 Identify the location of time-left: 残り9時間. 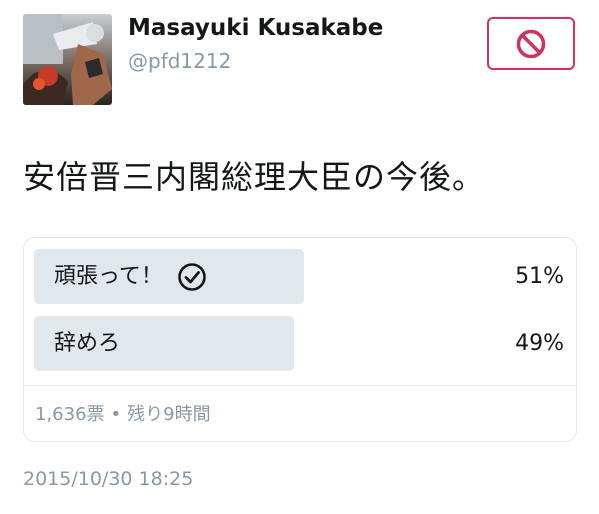
(169, 414).